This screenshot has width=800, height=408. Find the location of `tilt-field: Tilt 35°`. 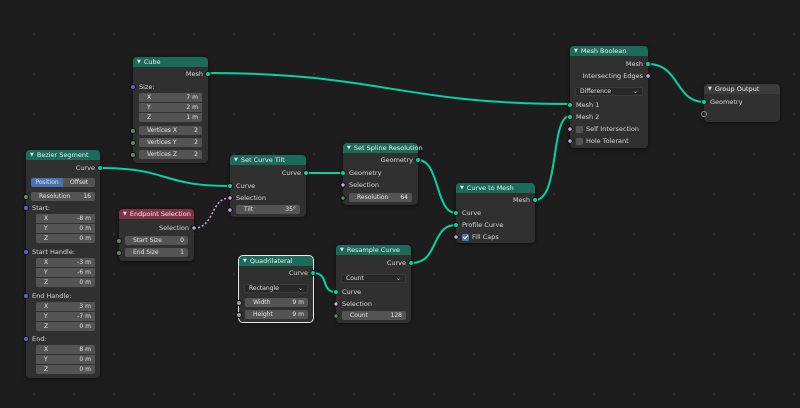

tilt-field: Tilt 35° is located at coordinates (268, 209).